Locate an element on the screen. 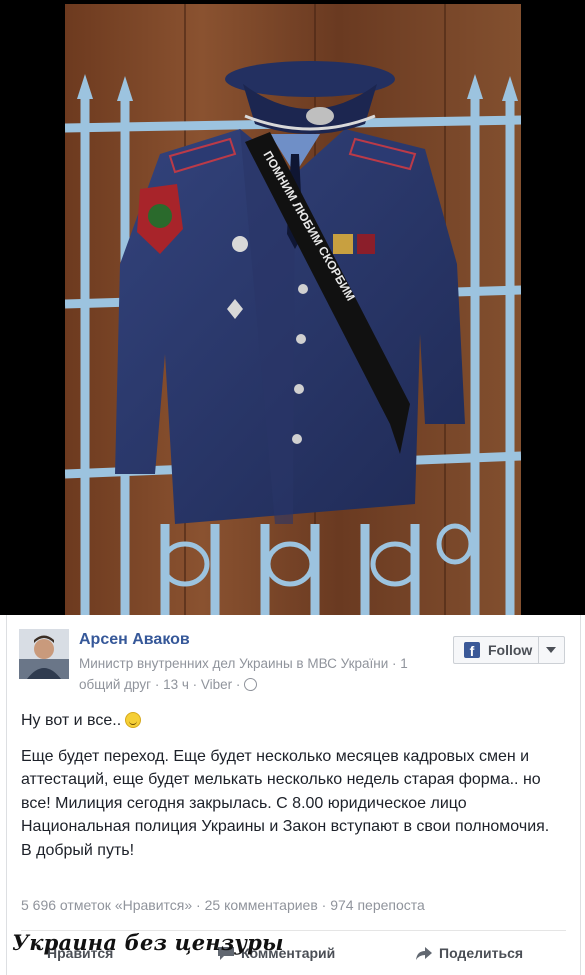 Image resolution: width=585 pixels, height=975 pixels. avatar-image is located at coordinates (44, 654).